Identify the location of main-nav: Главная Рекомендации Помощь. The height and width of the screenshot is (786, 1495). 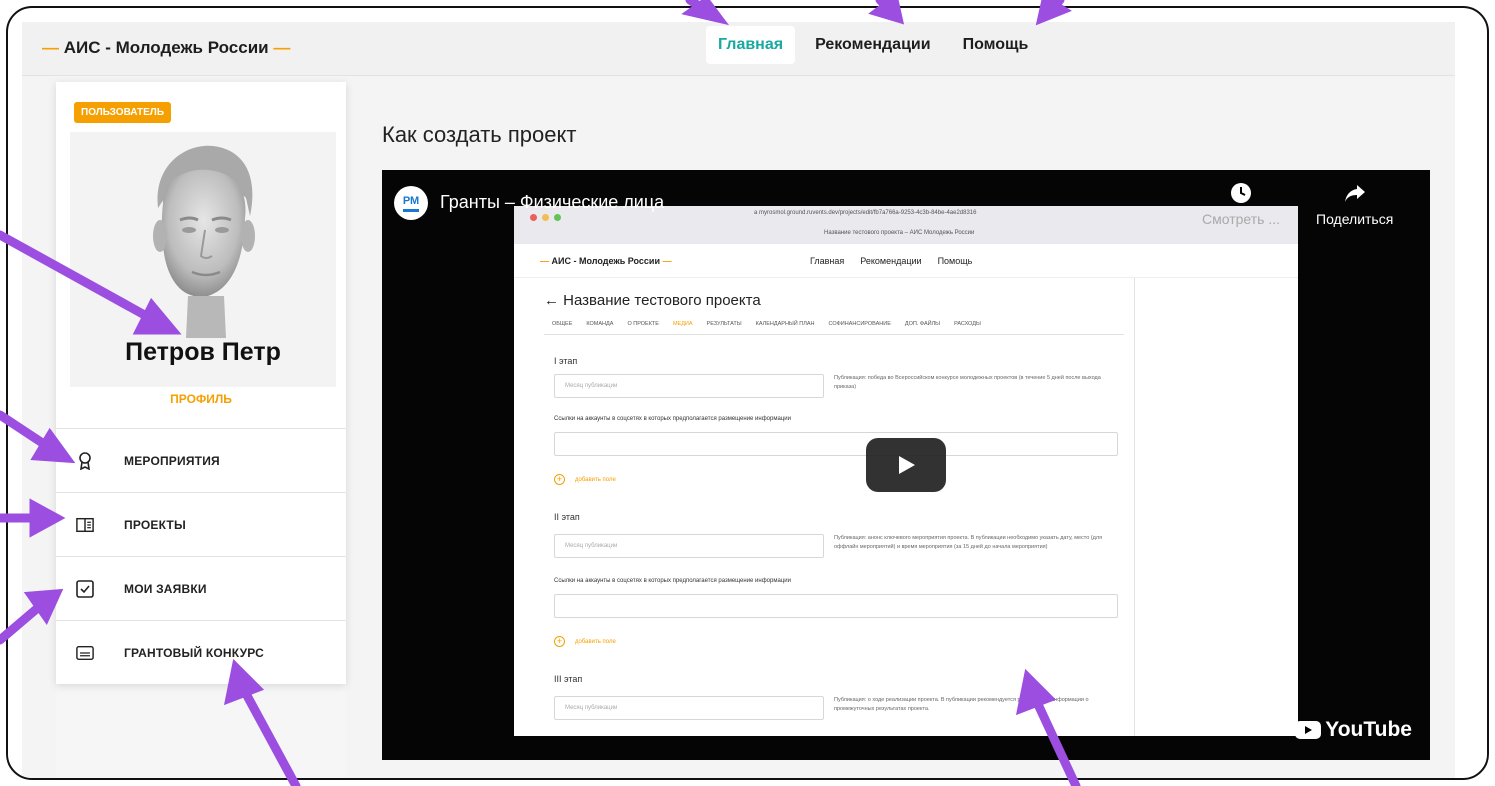
(873, 45).